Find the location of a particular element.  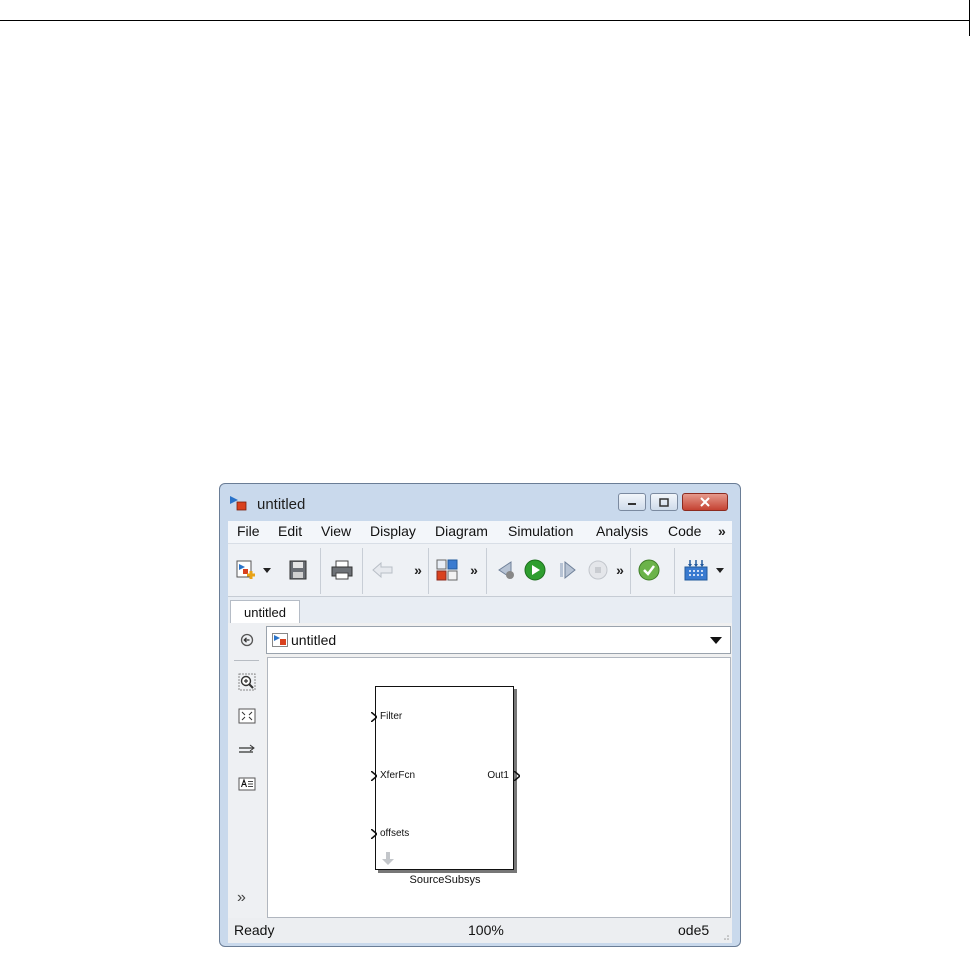

minimize-button is located at coordinates (632, 502).